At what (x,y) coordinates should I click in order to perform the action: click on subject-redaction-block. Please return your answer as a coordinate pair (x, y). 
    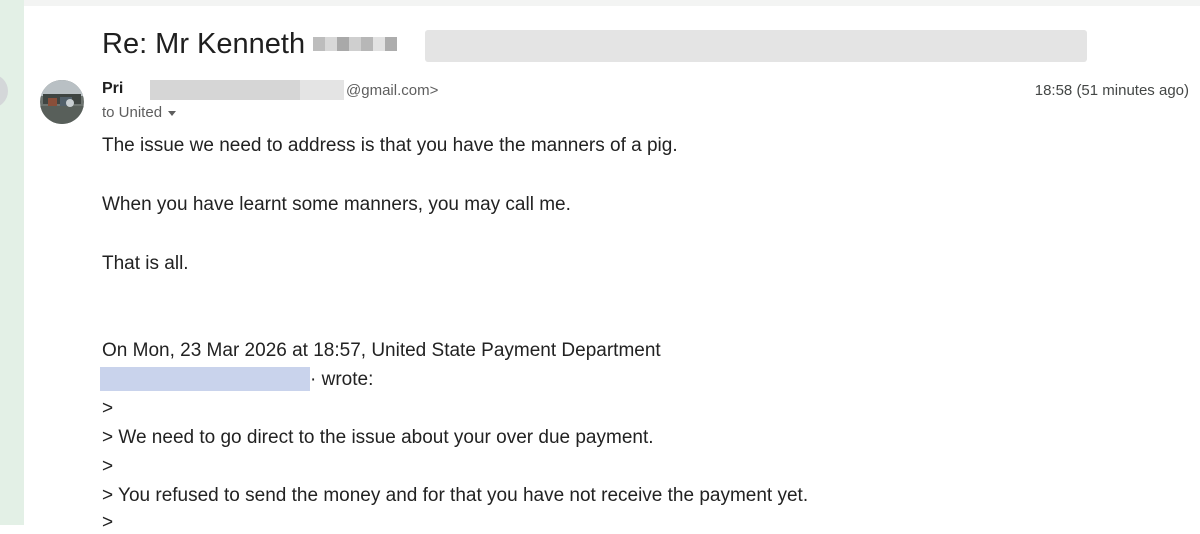
    Looking at the image, I should click on (756, 46).